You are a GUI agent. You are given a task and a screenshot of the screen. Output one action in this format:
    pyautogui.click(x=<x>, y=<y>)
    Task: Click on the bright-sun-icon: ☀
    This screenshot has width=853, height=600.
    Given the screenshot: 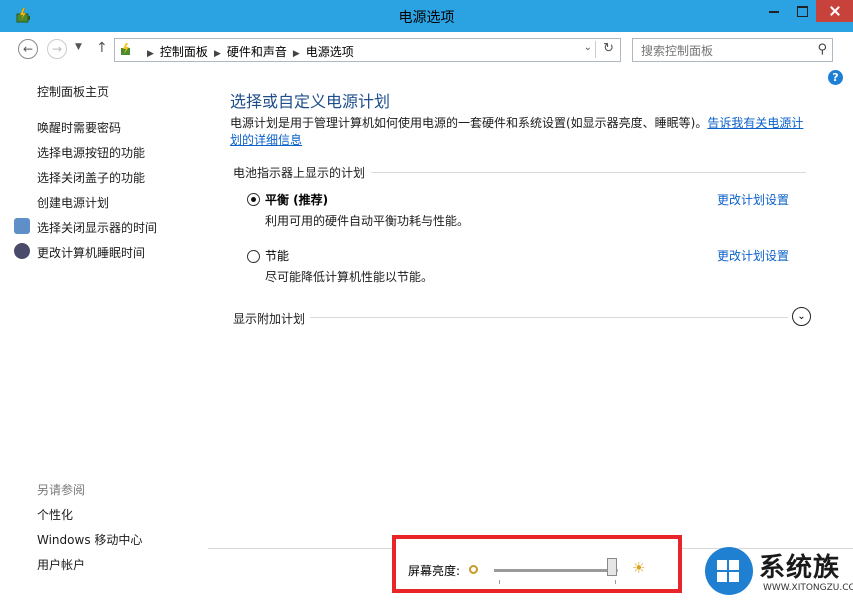 What is the action you would take?
    pyautogui.click(x=639, y=568)
    